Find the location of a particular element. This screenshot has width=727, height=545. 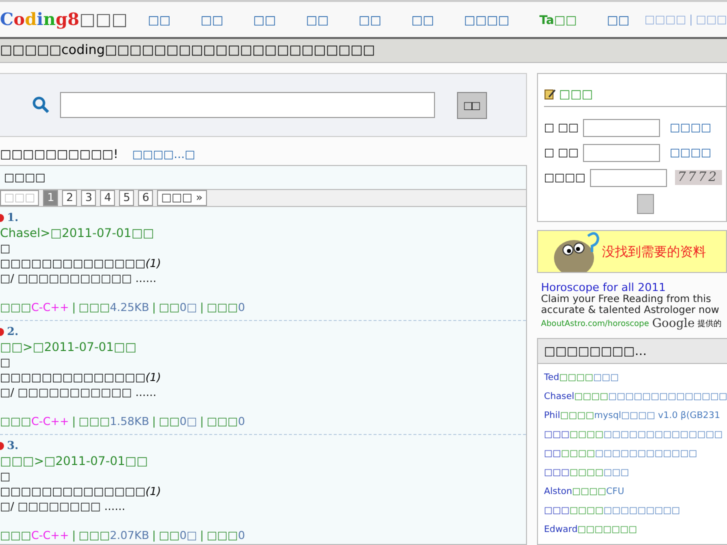

ad-text: Claim your Free Reading from this accurate & talented Astrologer now is located at coordinates (630, 305).